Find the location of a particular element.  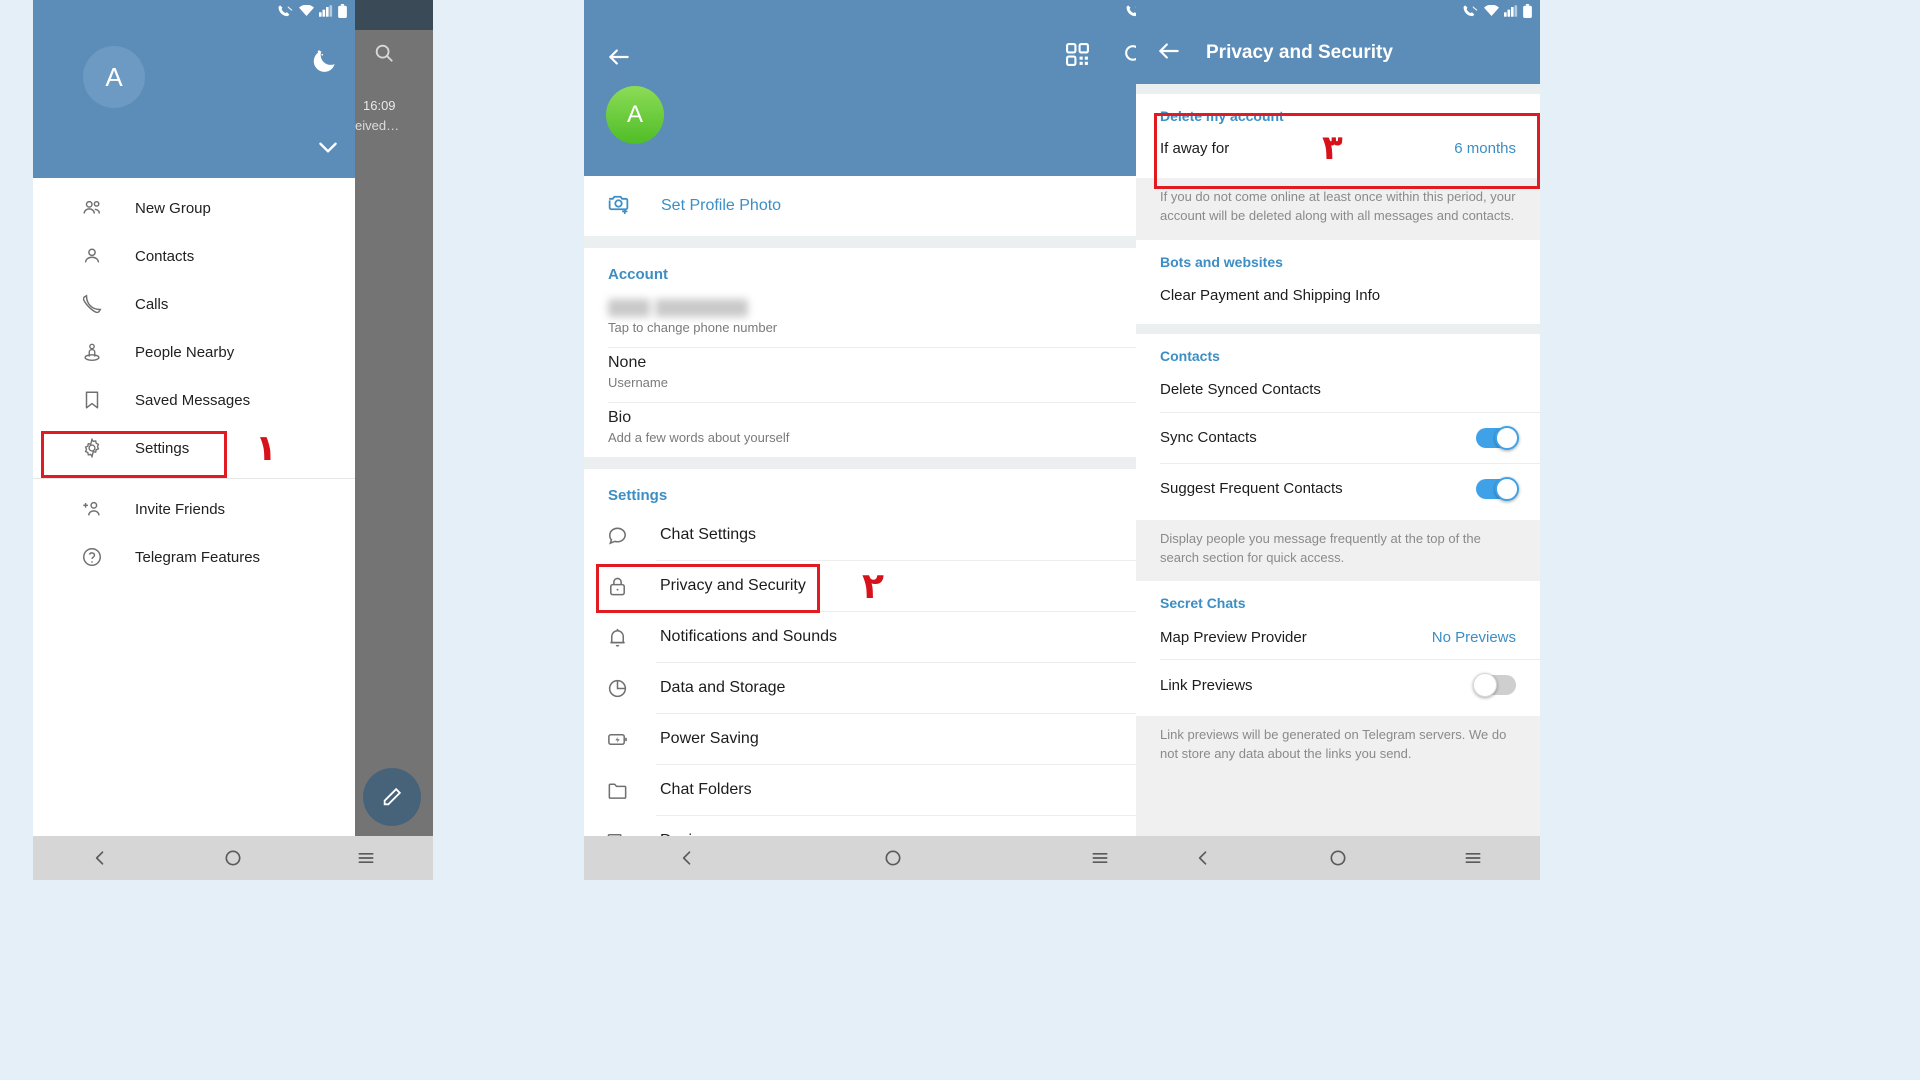

drawer-item-label: People Nearby is located at coordinates (185, 352).